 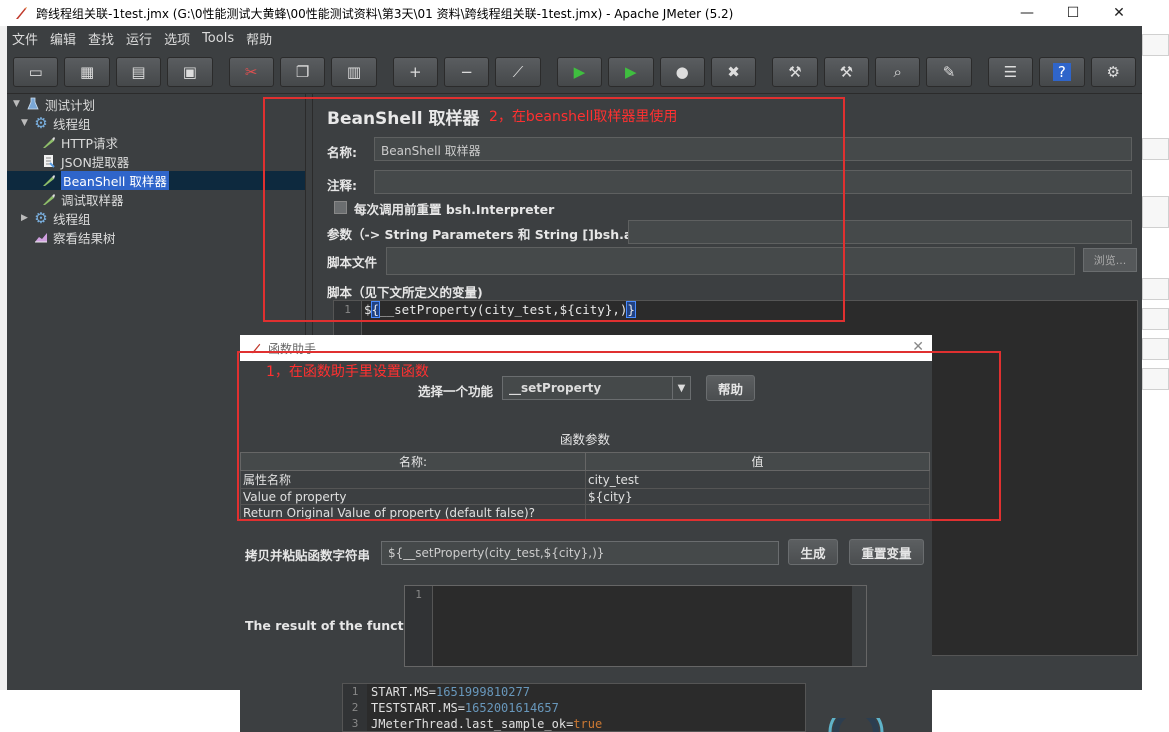 I want to click on toggle-icon: ⟋, so click(x=518, y=71).